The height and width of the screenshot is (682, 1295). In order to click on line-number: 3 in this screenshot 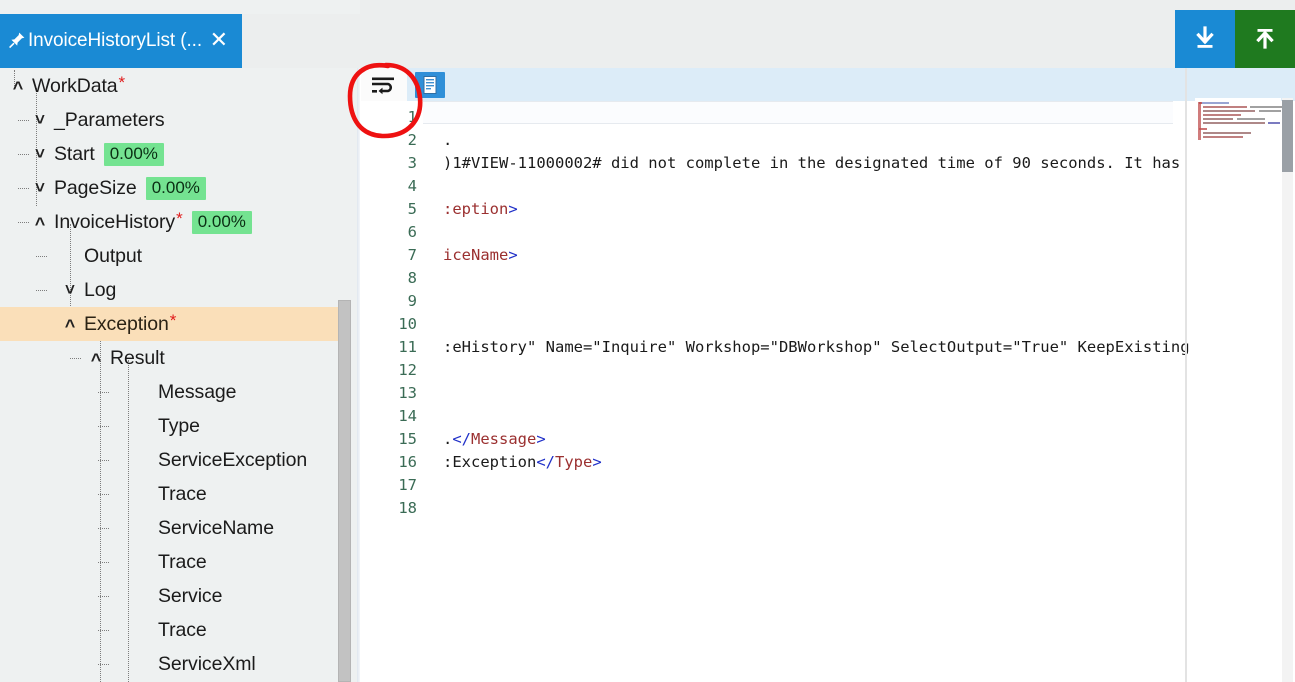, I will do `click(412, 163)`.